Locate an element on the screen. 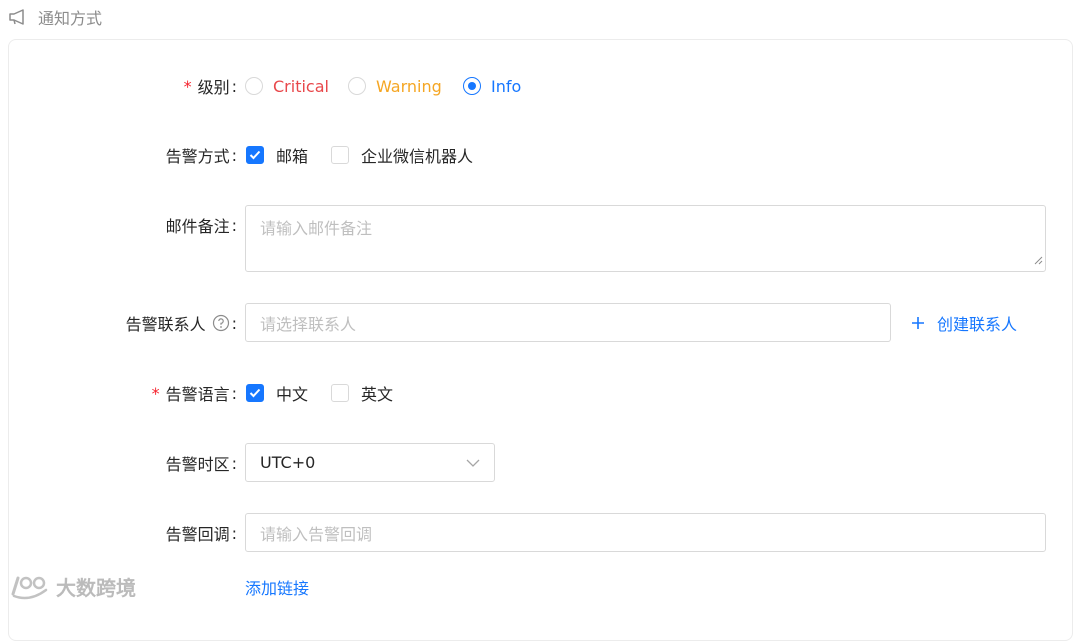  checkbox-english: 英文 is located at coordinates (362, 393).